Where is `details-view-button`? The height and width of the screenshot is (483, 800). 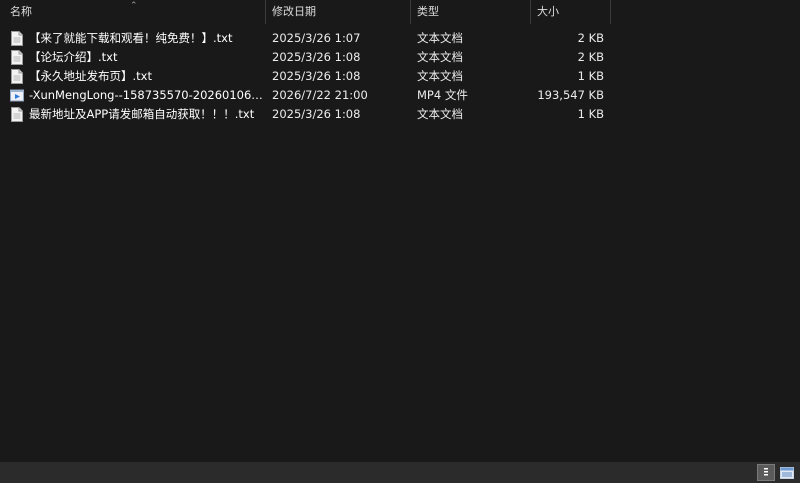
details-view-button is located at coordinates (766, 472).